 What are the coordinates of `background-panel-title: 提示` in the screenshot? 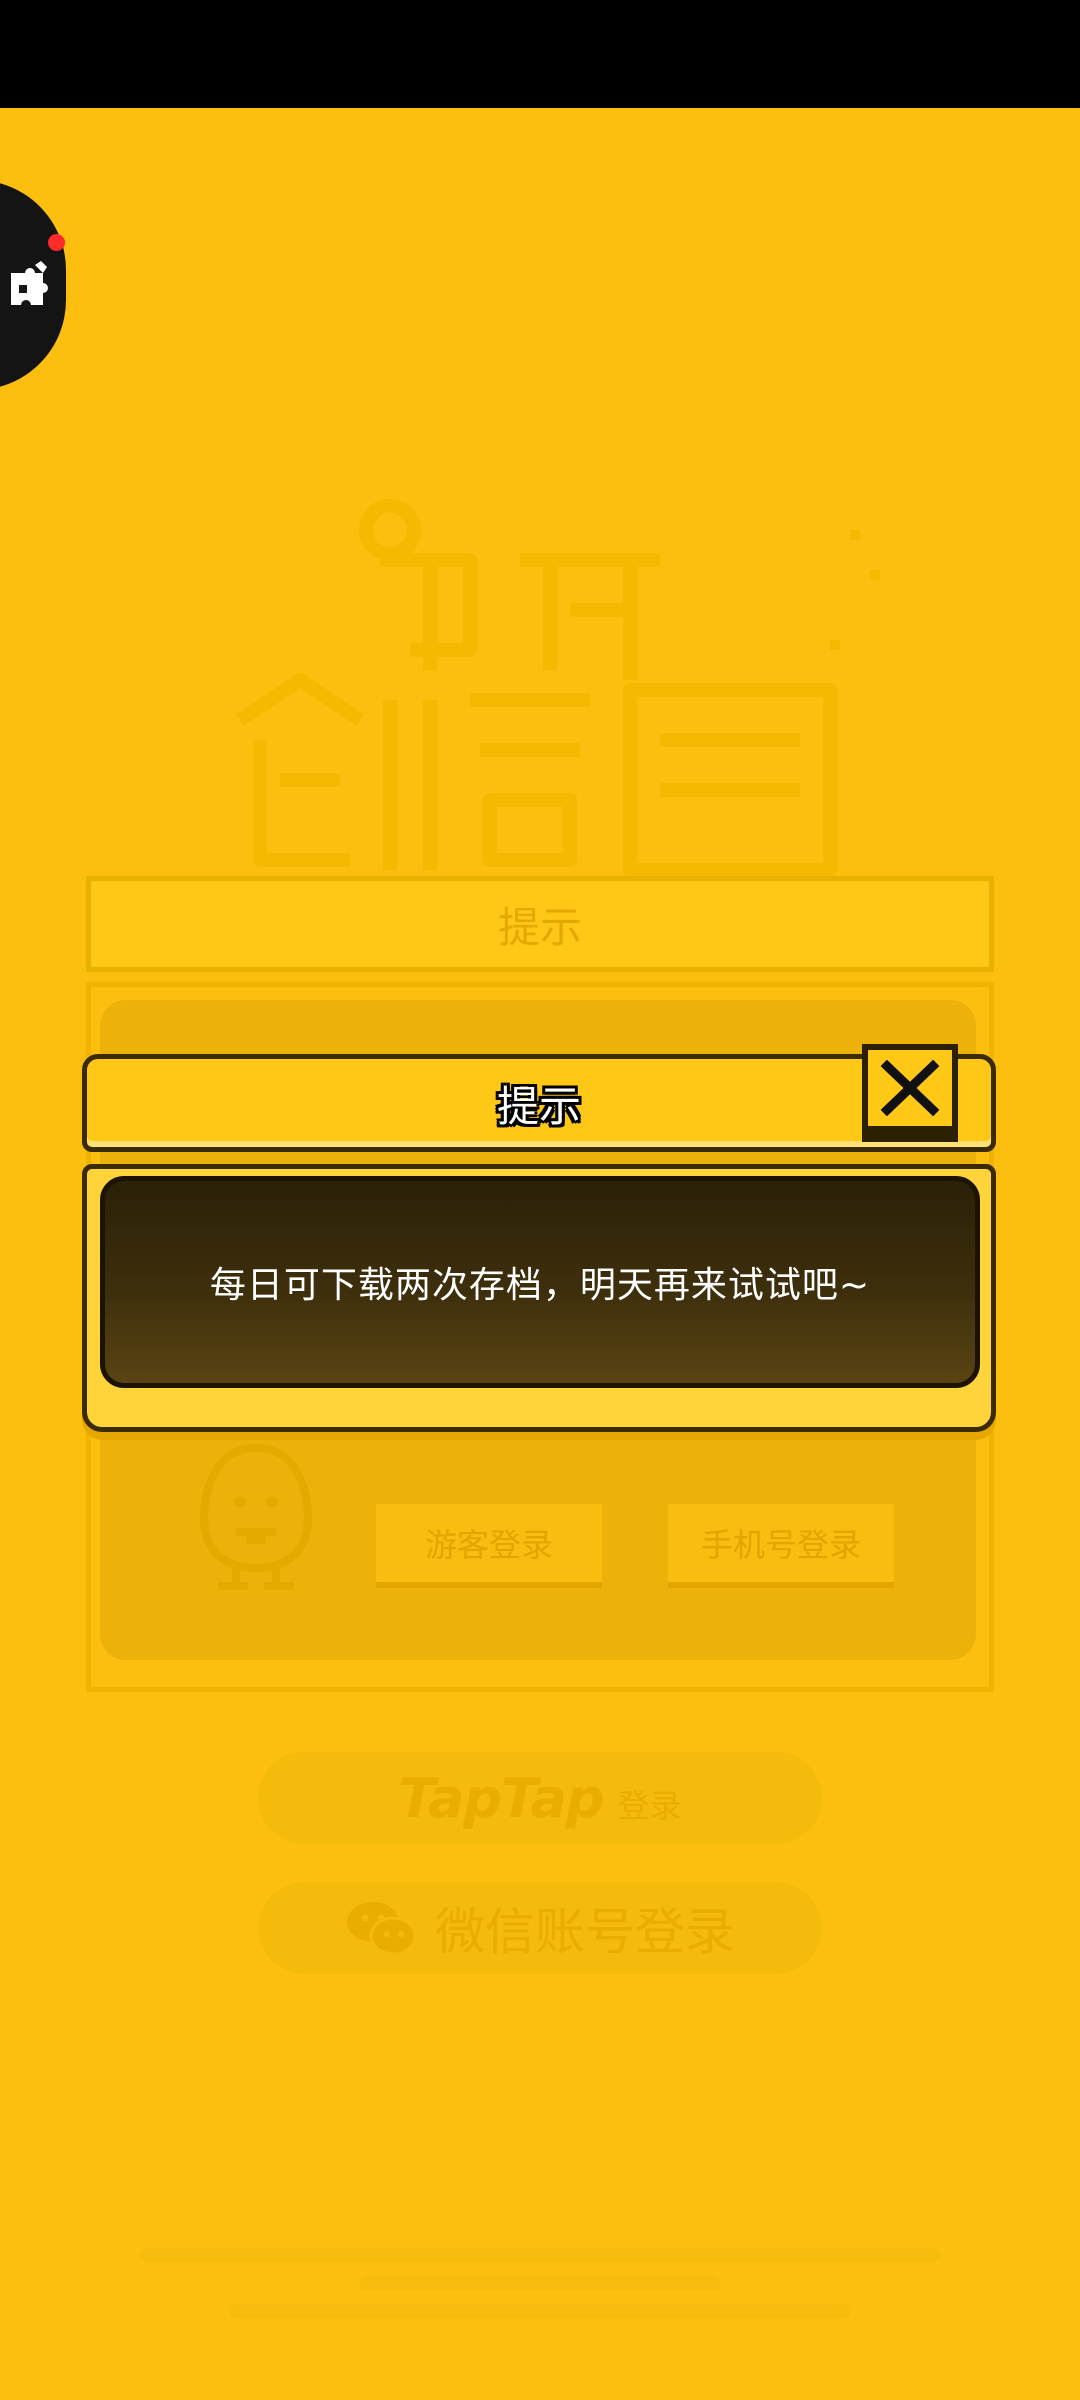 It's located at (539, 927).